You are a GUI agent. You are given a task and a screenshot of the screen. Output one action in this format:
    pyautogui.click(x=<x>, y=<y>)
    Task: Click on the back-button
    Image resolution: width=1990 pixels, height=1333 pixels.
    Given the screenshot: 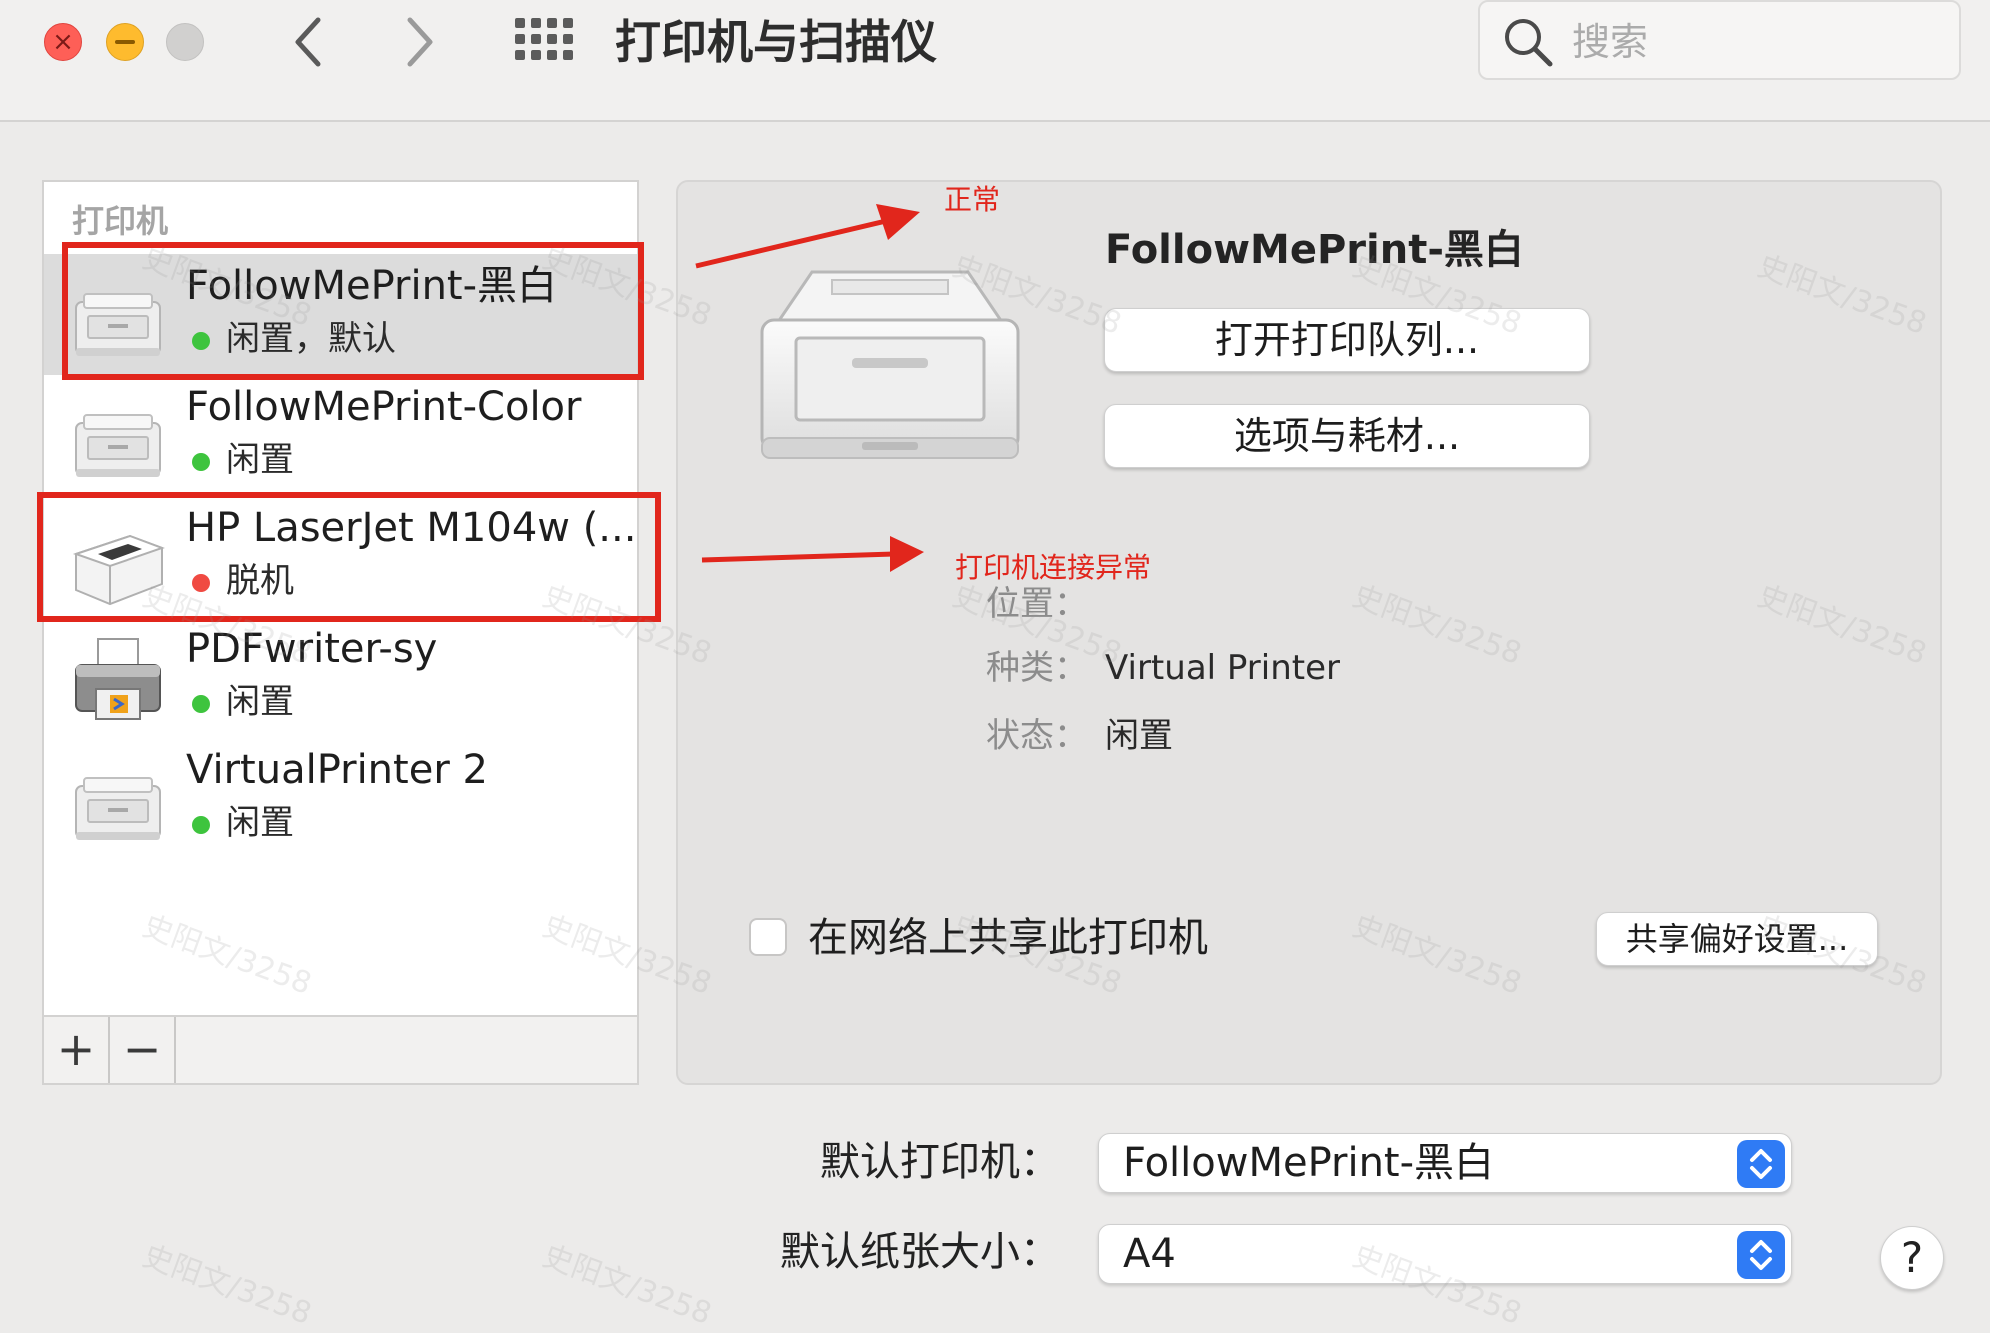 What is the action you would take?
    pyautogui.click(x=308, y=42)
    